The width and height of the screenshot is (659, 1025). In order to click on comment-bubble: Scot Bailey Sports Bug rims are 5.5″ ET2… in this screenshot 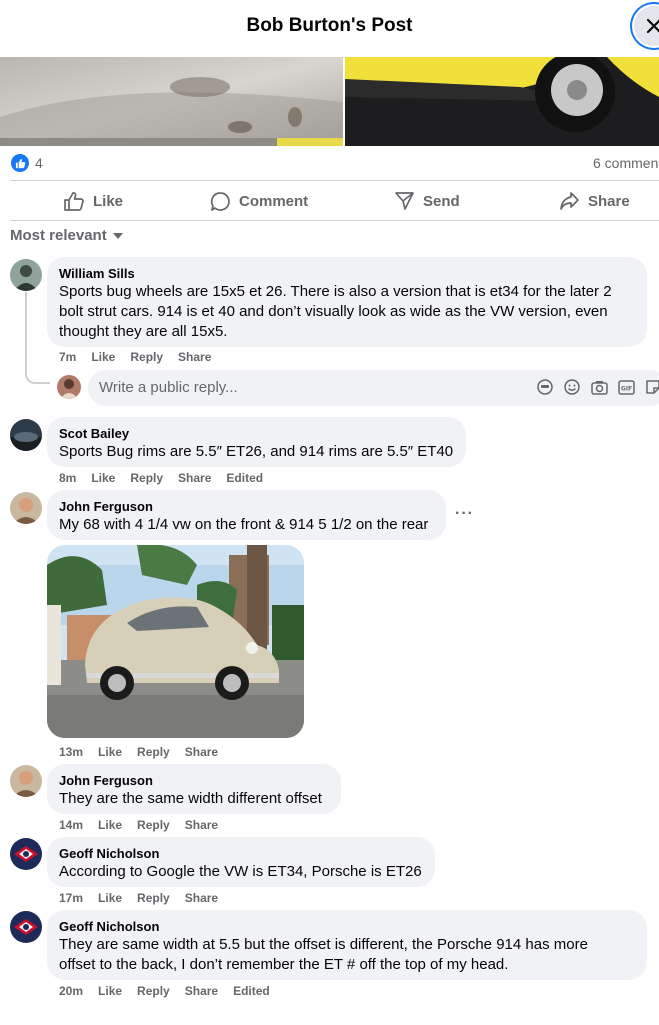, I will do `click(256, 442)`.